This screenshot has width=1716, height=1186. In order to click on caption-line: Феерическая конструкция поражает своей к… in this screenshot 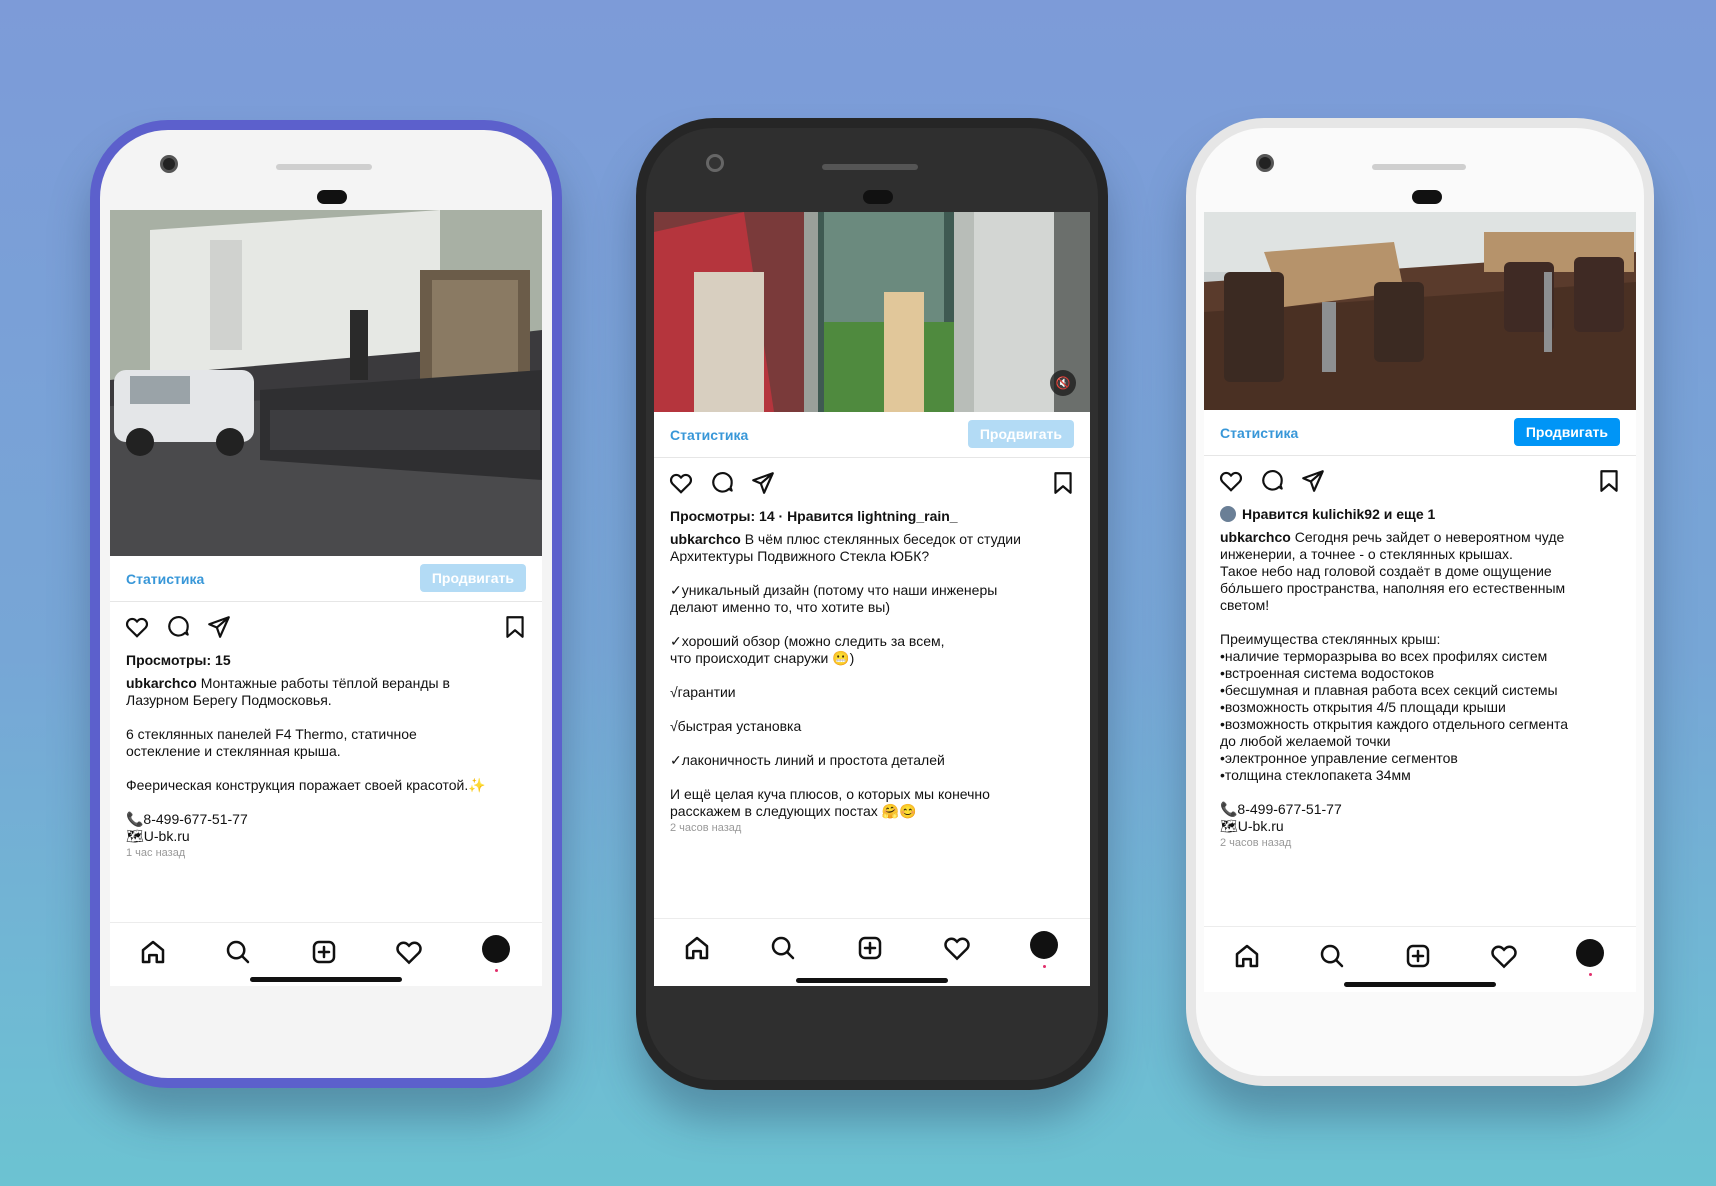, I will do `click(306, 785)`.